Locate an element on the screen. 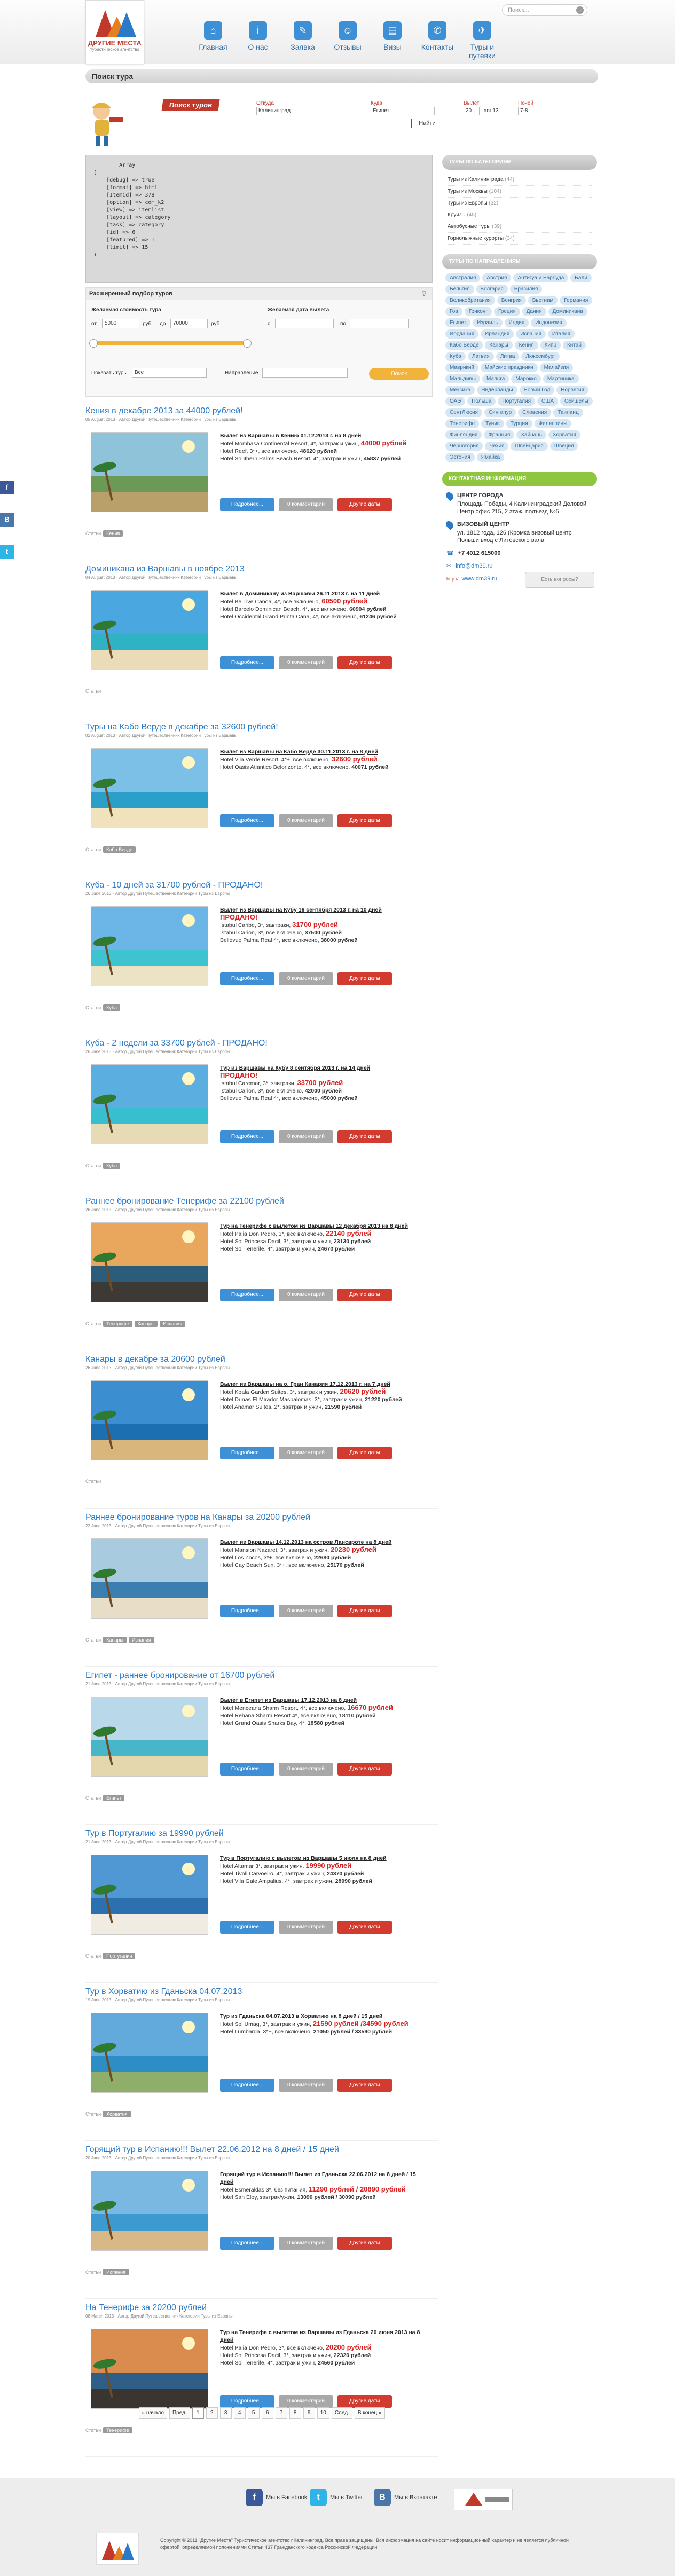 This screenshot has width=675, height=2576. nav-item-6: ✈ Туры и путевки is located at coordinates (482, 40).